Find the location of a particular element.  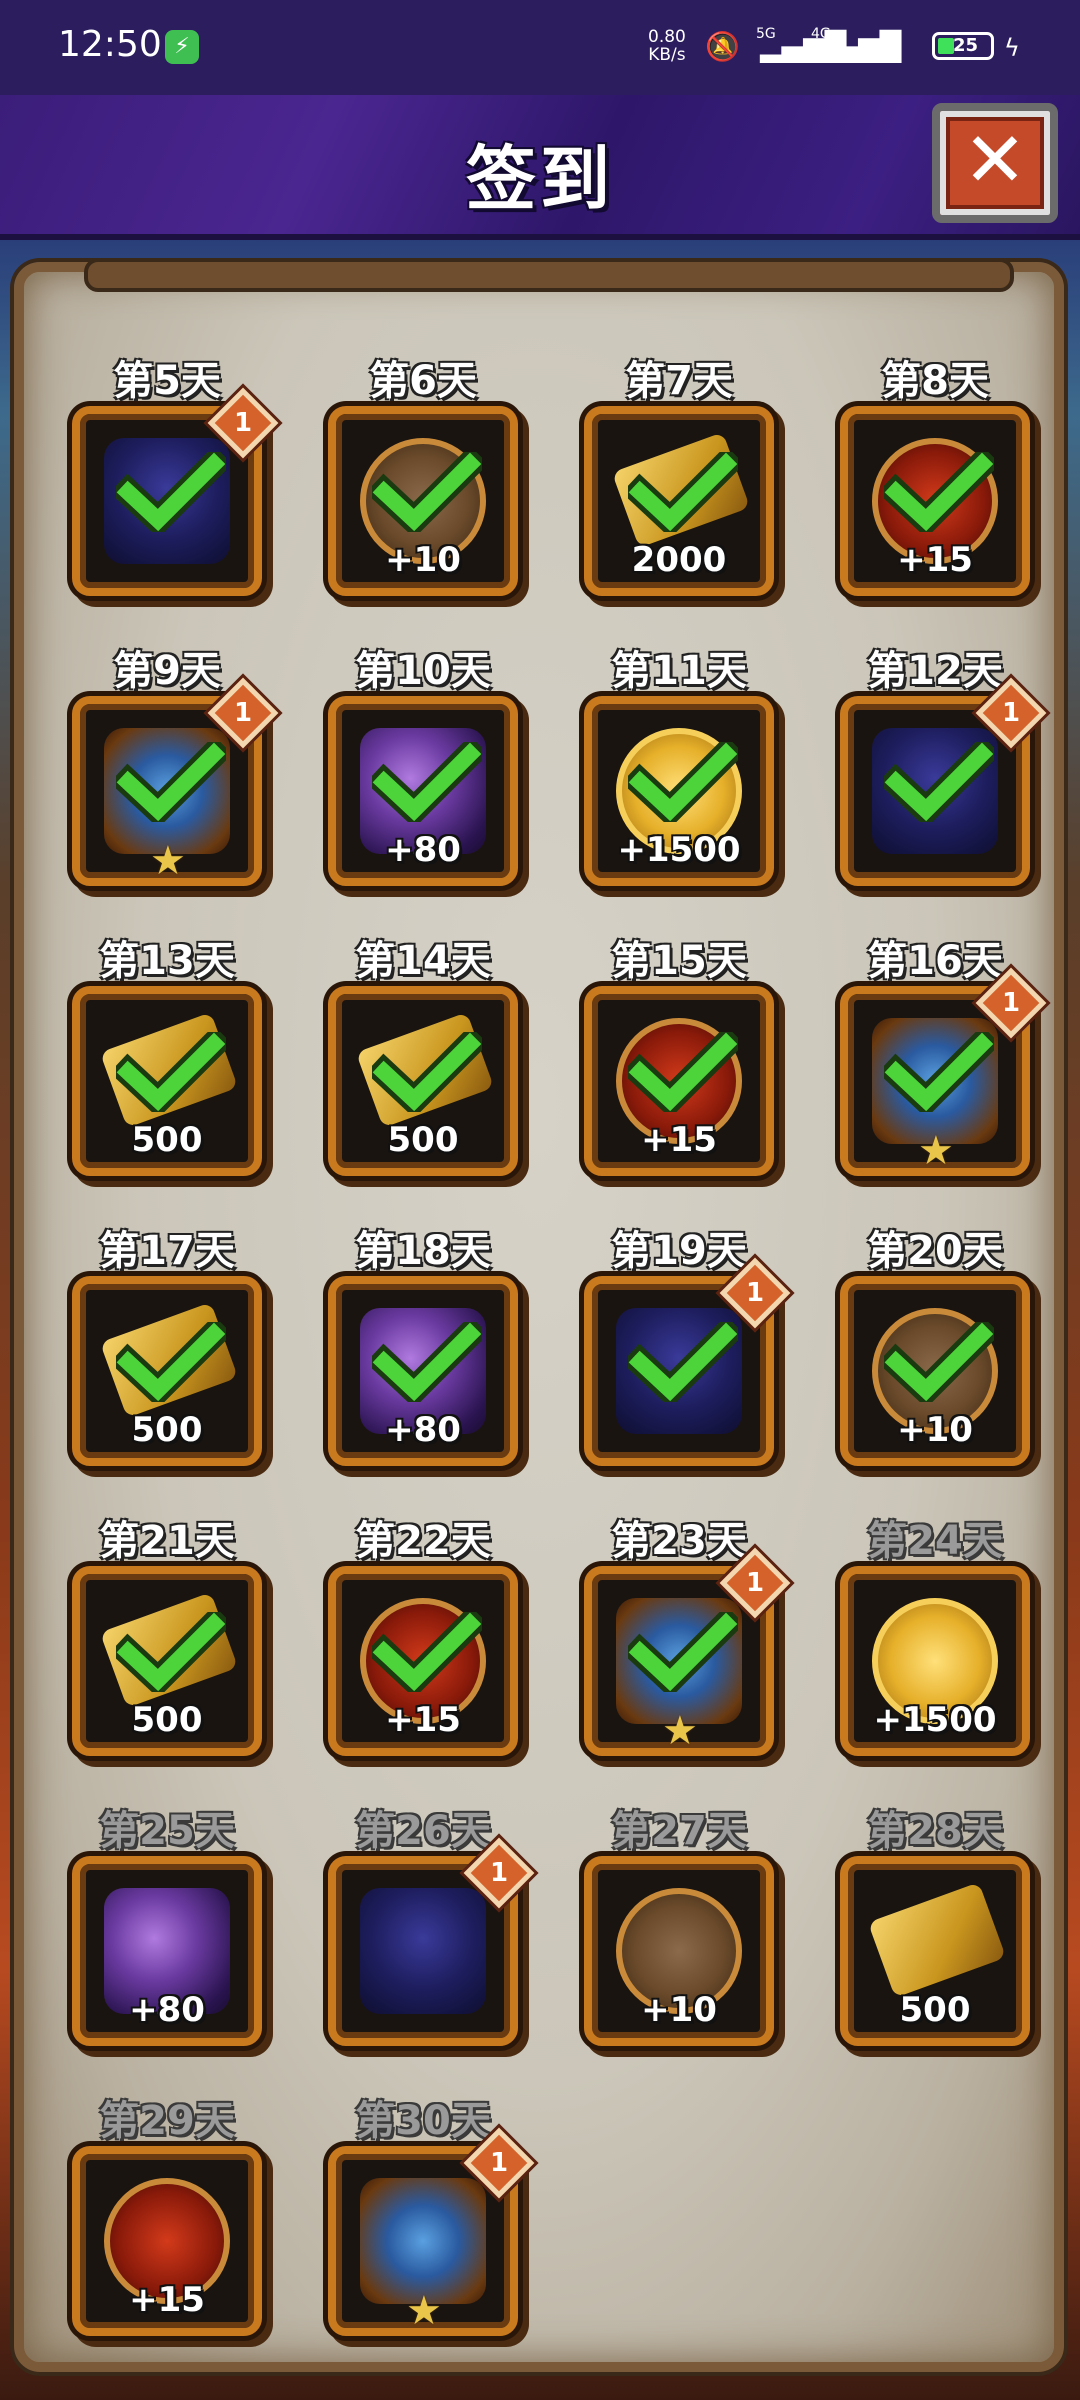

day-reward-16: 第16天 ★ 1 is located at coordinates (943, 1068).